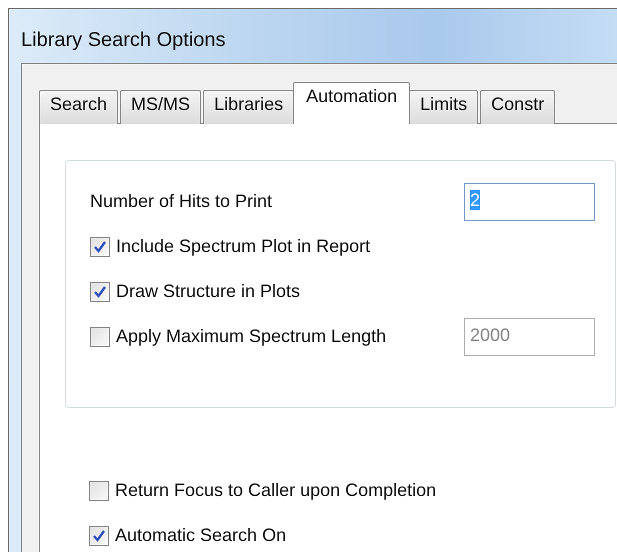 The image size is (617, 552). What do you see at coordinates (275, 490) in the screenshot?
I see `checkbox-label: Return Focus to Caller upon Completion` at bounding box center [275, 490].